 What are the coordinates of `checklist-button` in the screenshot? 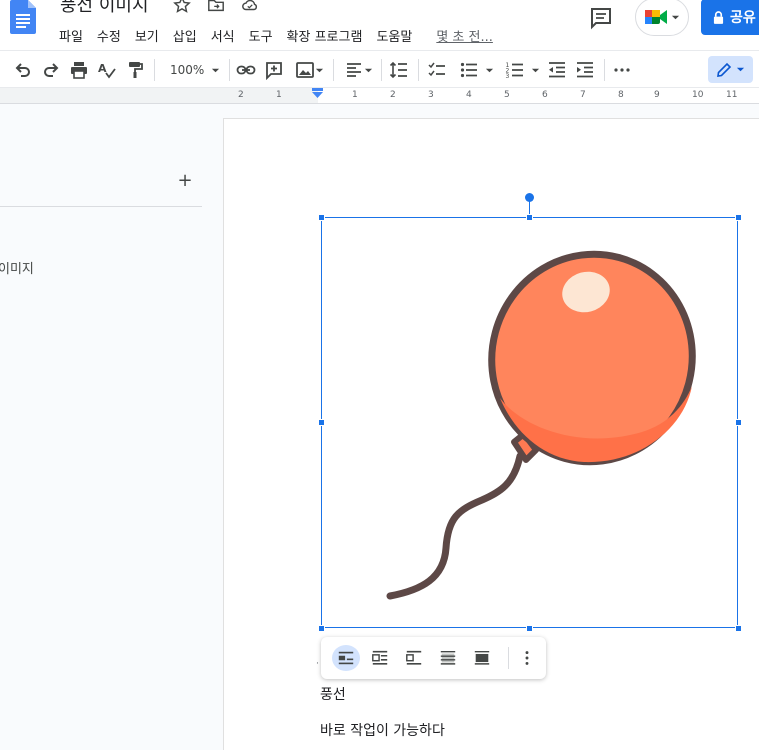 It's located at (437, 70).